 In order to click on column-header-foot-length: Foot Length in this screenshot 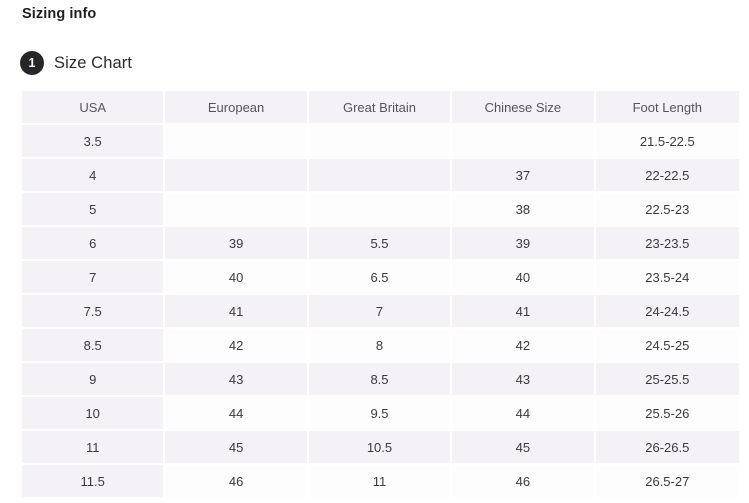, I will do `click(667, 108)`.